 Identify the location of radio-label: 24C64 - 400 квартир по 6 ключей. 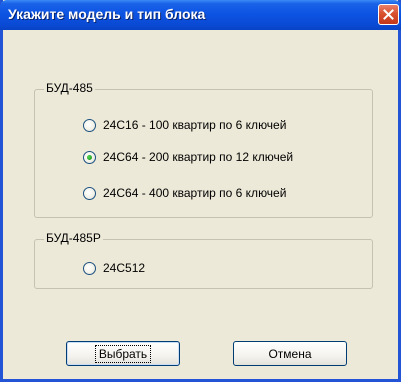
(195, 193).